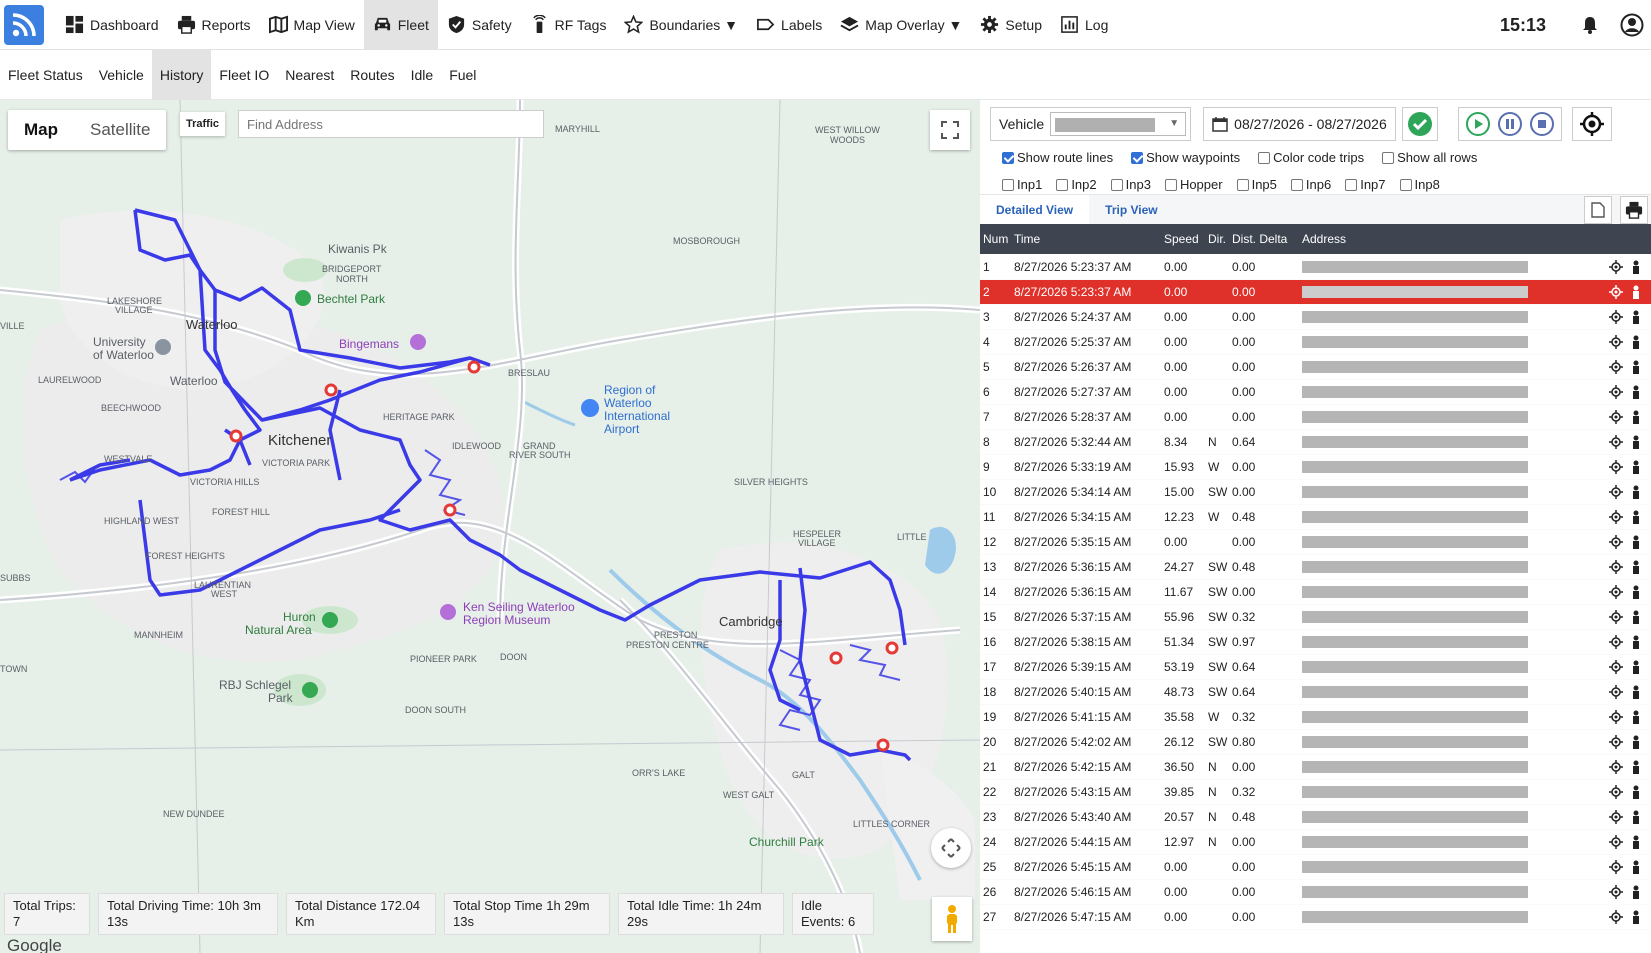 The image size is (1651, 953). I want to click on nav-map-overlay: Map Overlay ▼, so click(901, 25).